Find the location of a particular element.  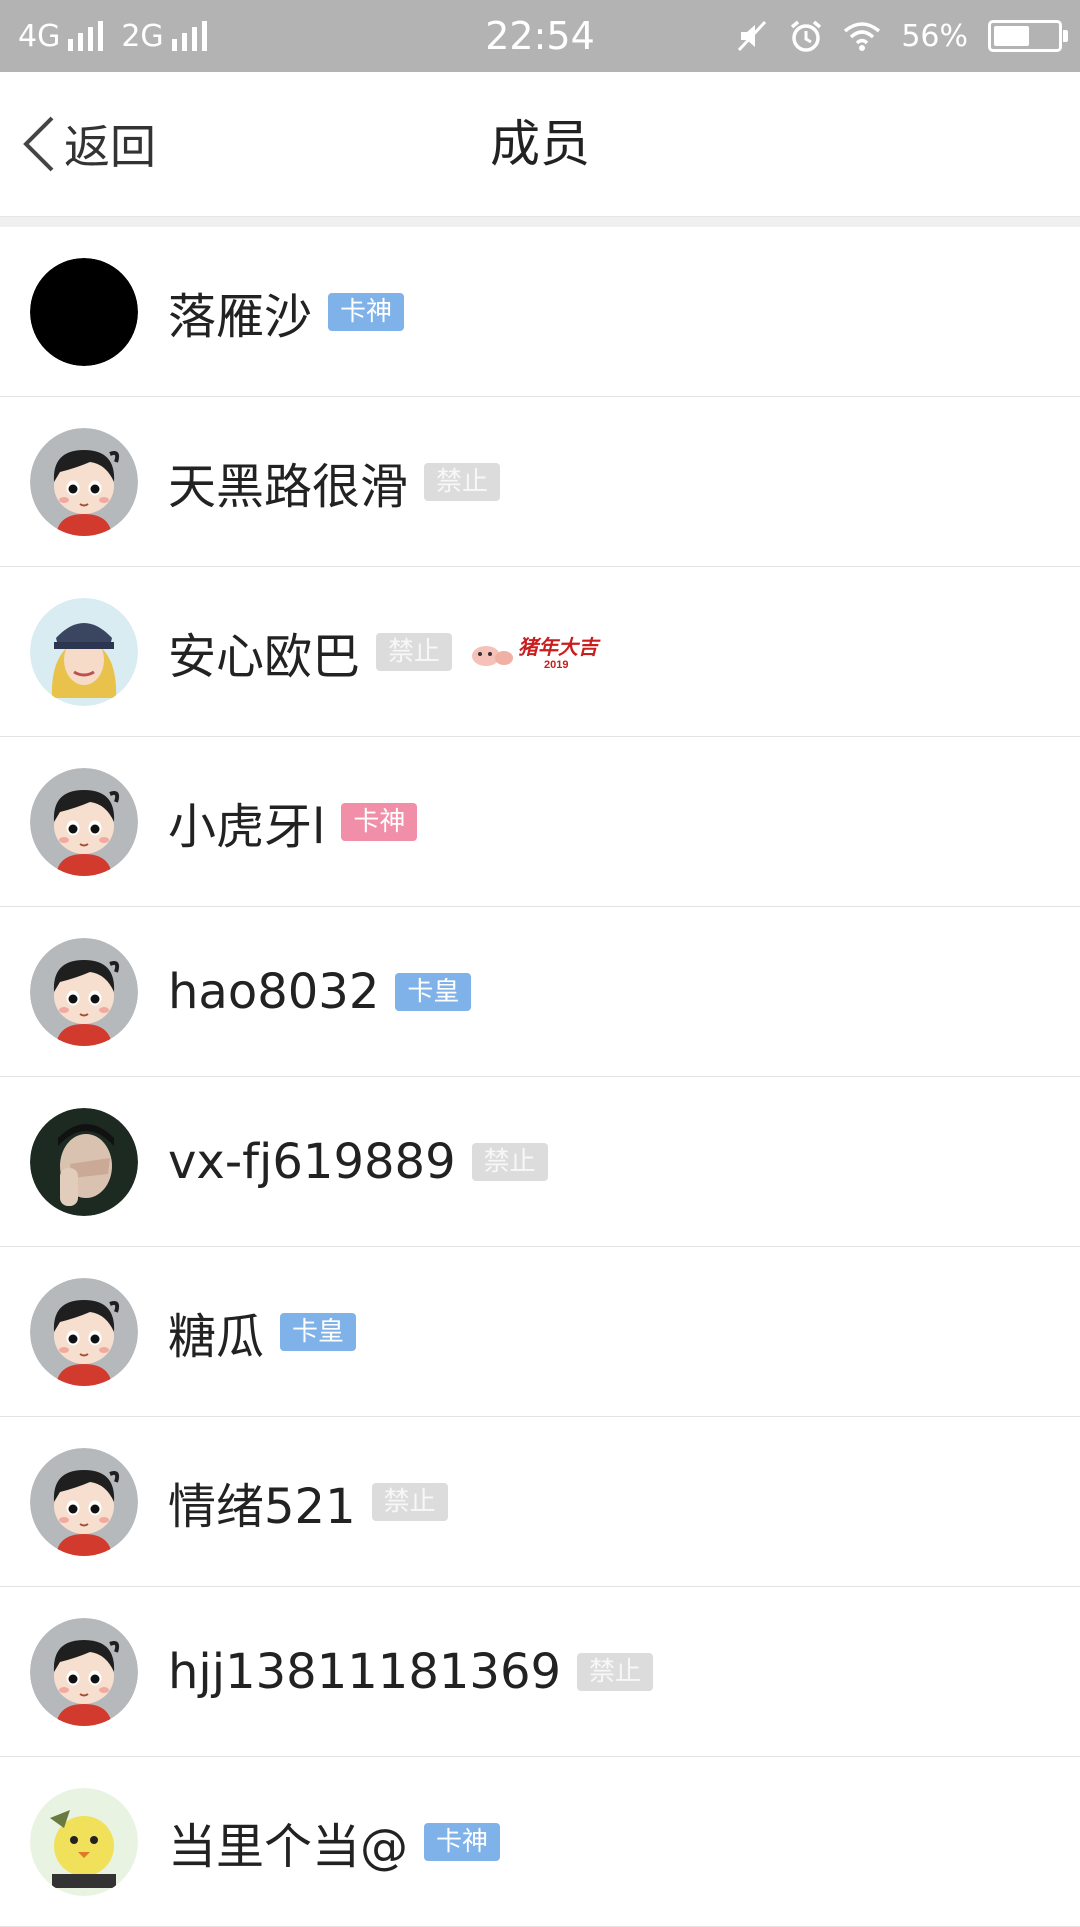

member-name: hao8032 is located at coordinates (274, 991).